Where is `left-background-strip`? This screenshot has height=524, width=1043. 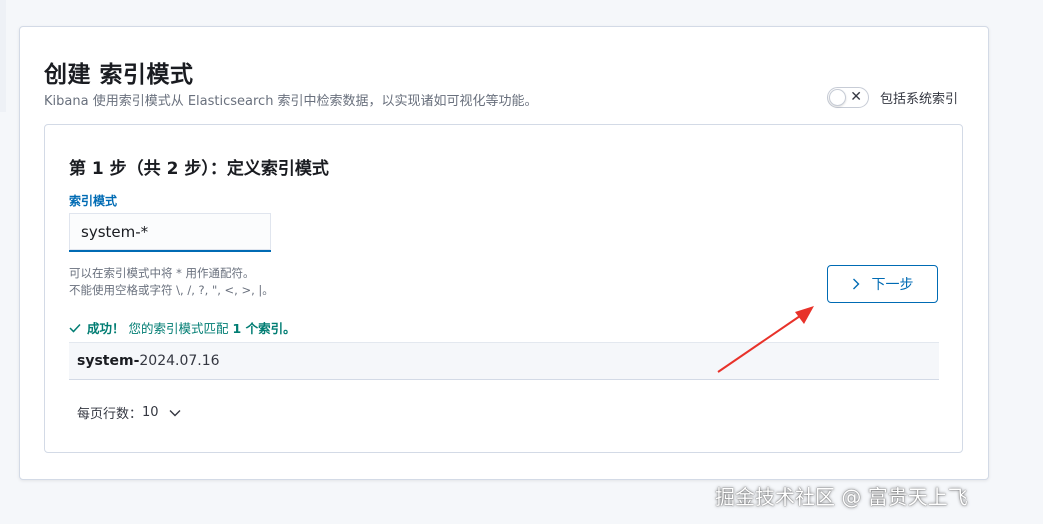 left-background-strip is located at coordinates (3, 56).